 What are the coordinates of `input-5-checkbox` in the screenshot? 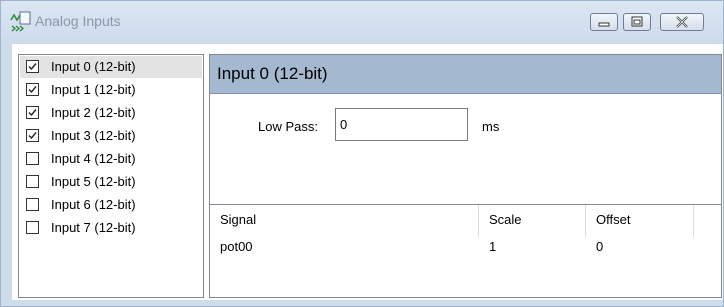 It's located at (32, 181).